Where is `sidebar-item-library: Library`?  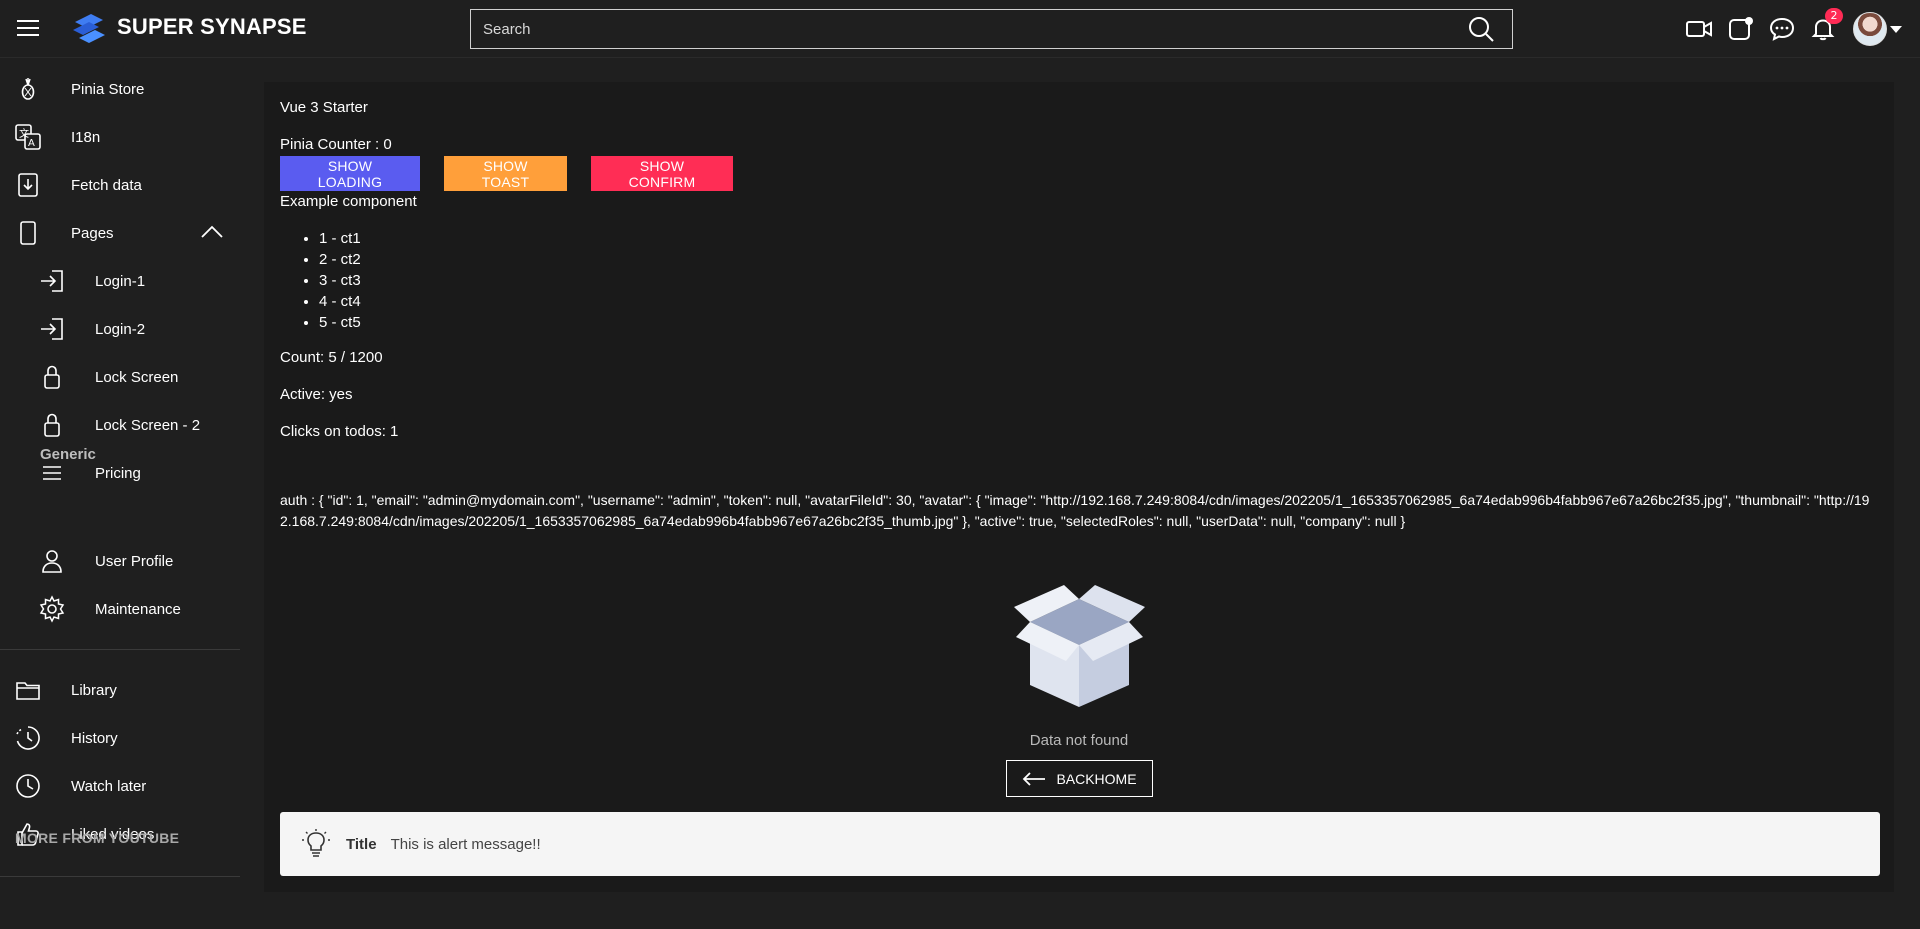
sidebar-item-library: Library is located at coordinates (120, 690).